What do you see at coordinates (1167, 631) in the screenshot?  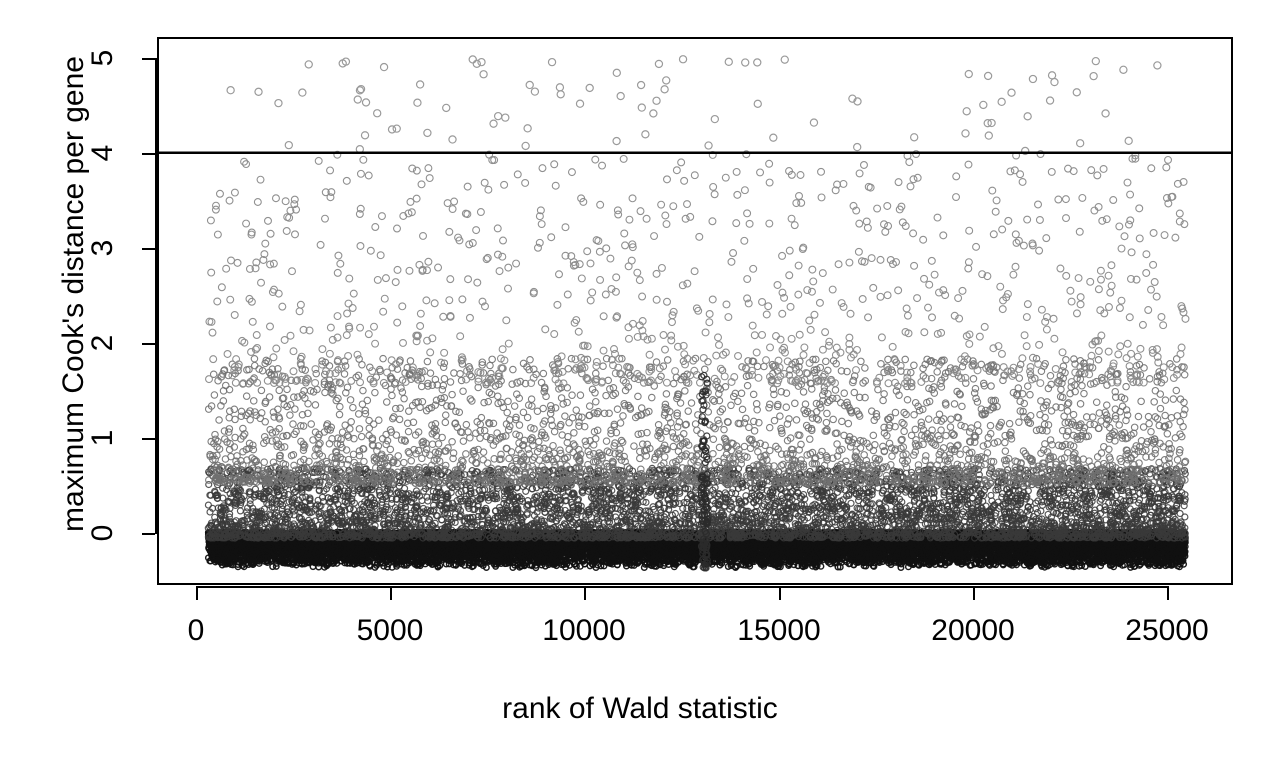 I see `x-tick-label-25000: 25000` at bounding box center [1167, 631].